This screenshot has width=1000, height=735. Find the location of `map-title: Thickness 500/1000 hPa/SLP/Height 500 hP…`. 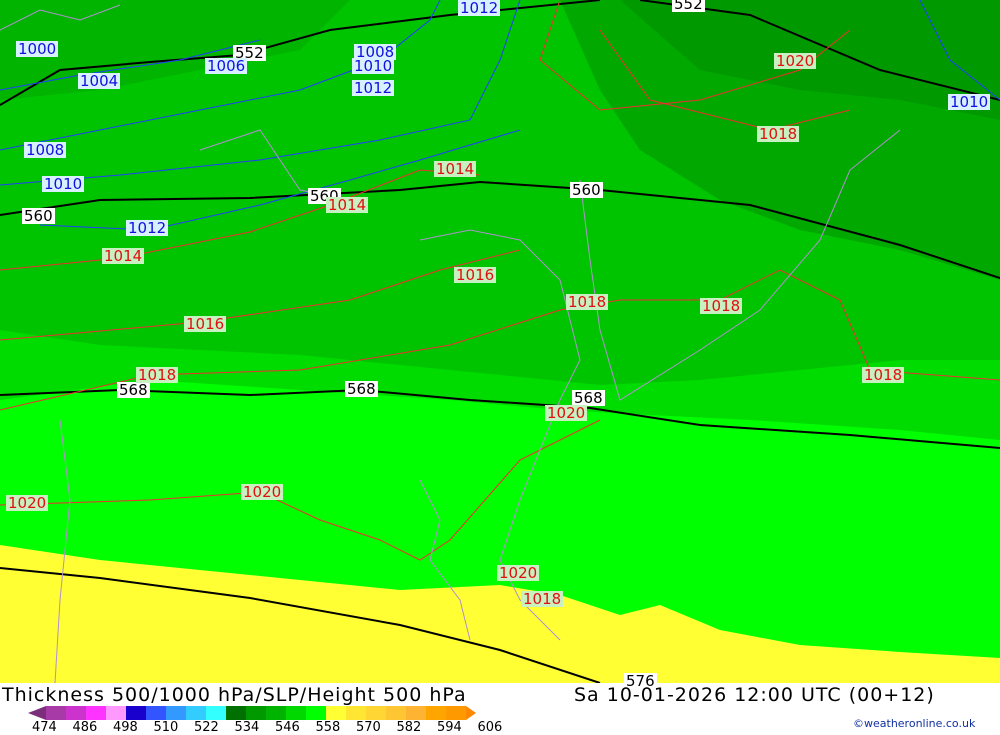

map-title: Thickness 500/1000 hPa/SLP/Height 500 hP… is located at coordinates (234, 695).